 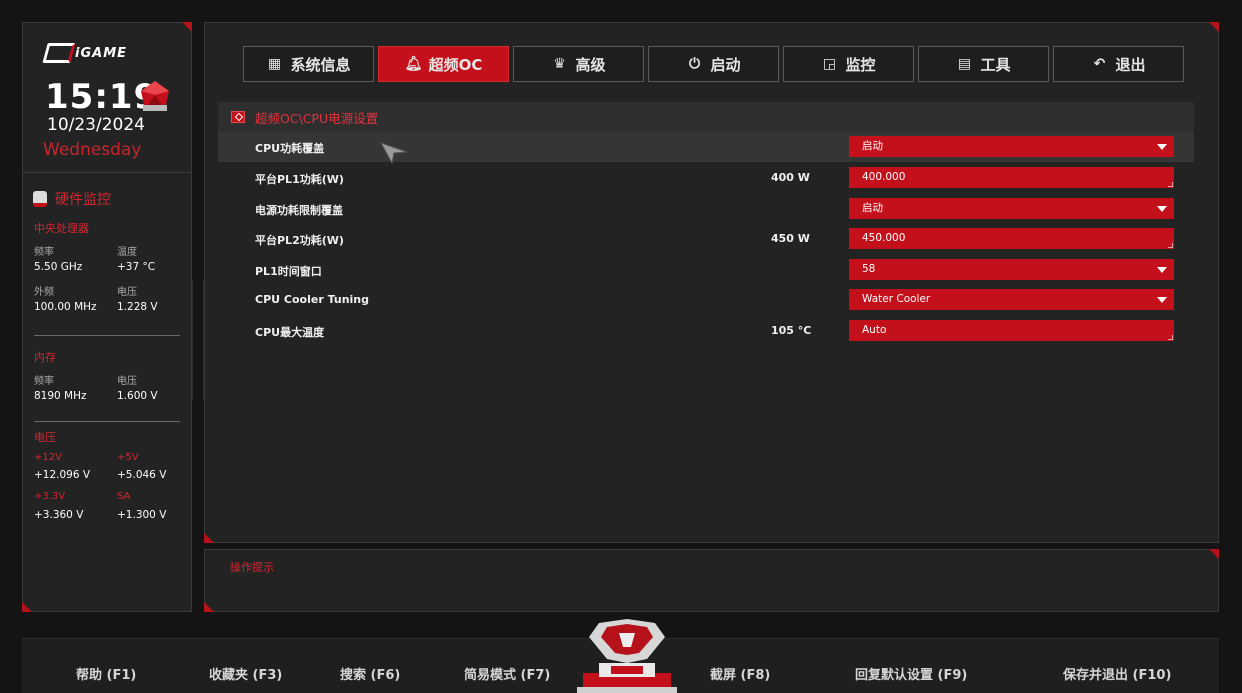 What do you see at coordinates (1011, 330) in the screenshot?
I see `cpu-max-temp-input: Auto` at bounding box center [1011, 330].